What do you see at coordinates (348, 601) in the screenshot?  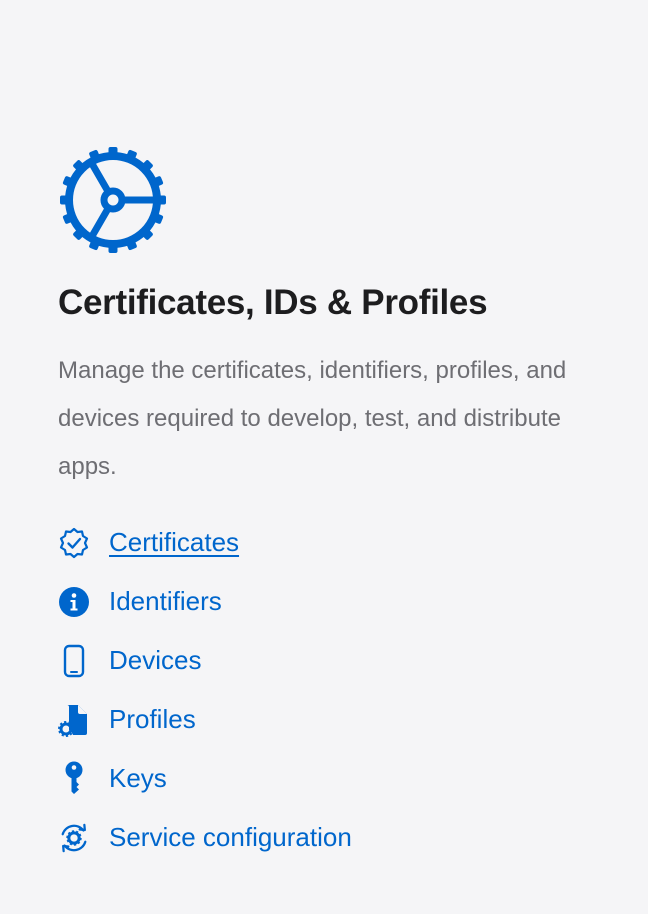 I see `link-item-identifiers: Identifiers` at bounding box center [348, 601].